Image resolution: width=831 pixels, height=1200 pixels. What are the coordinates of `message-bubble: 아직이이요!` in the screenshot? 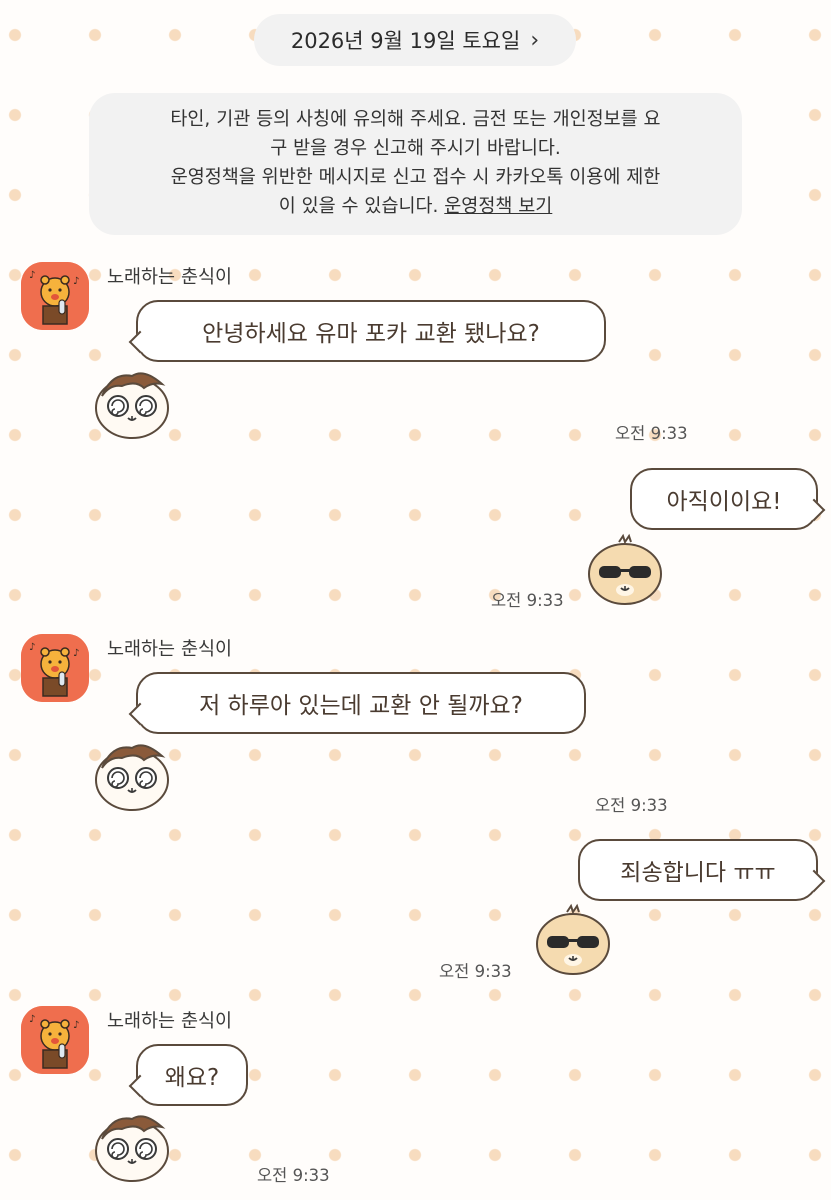 It's located at (724, 499).